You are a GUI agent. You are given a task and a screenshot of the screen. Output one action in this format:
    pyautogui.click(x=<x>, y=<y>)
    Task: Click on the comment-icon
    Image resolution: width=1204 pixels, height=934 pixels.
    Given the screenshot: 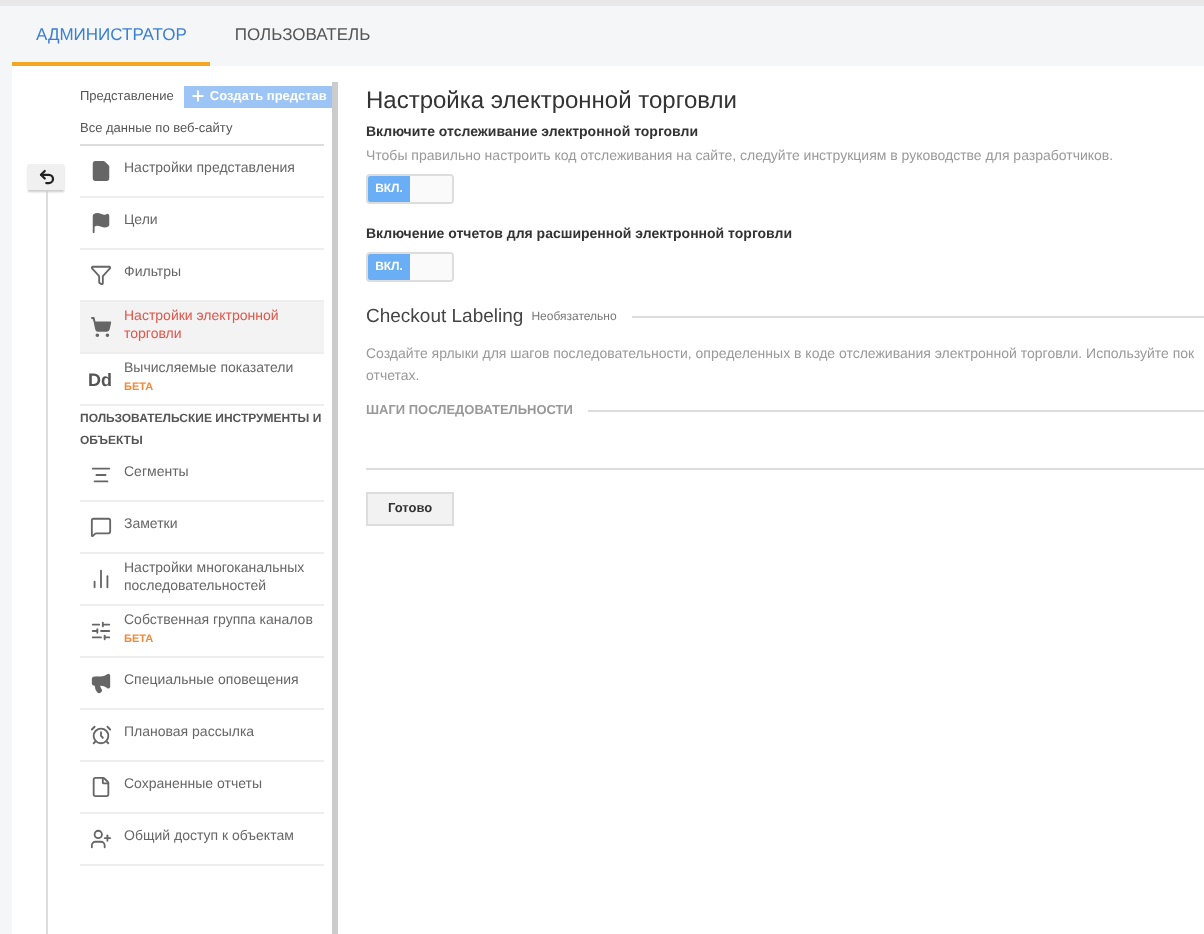 What is the action you would take?
    pyautogui.click(x=100, y=527)
    